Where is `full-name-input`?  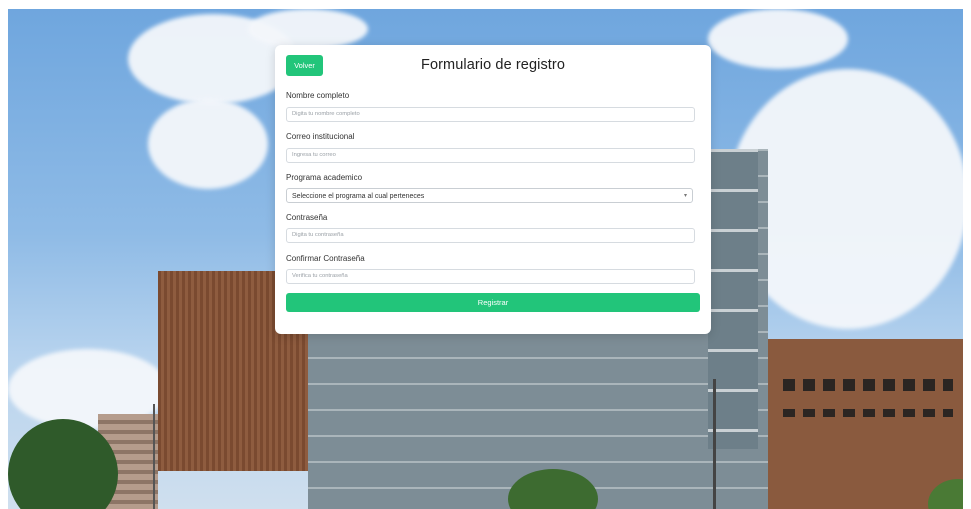 full-name-input is located at coordinates (490, 114).